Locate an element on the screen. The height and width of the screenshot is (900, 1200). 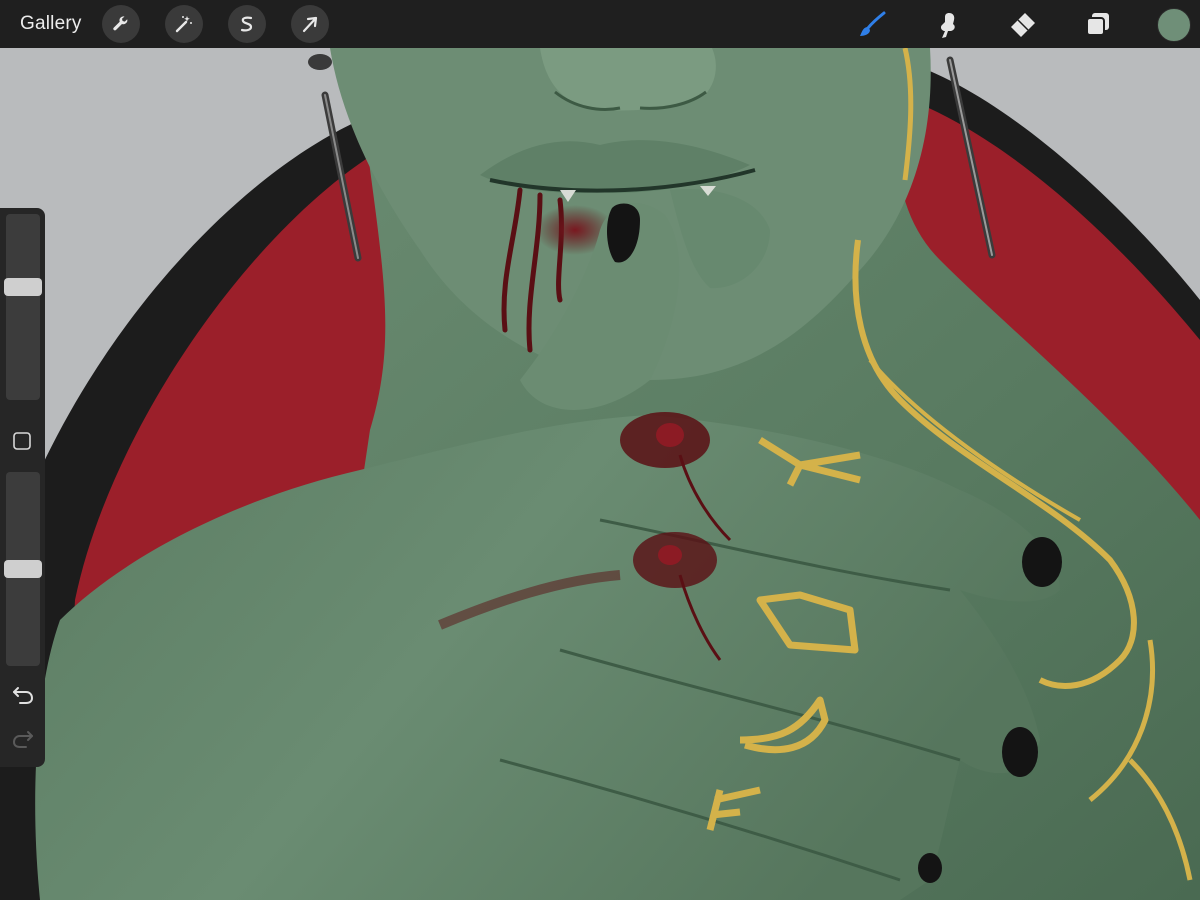
square-icon is located at coordinates (22, 441).